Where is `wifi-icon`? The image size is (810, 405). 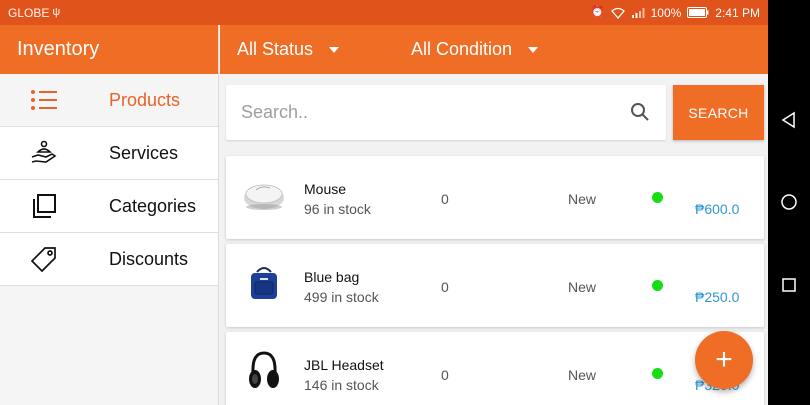
wifi-icon is located at coordinates (617, 13).